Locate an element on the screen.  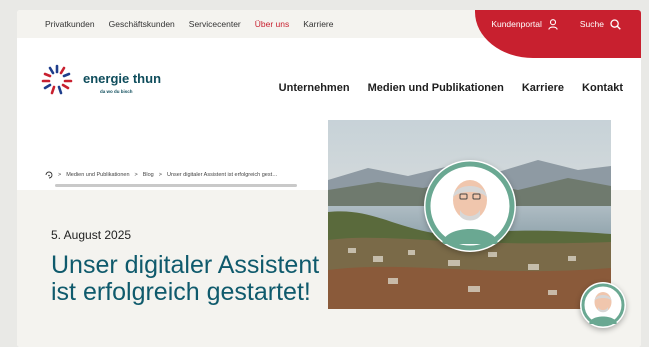
assistant-avatar-icon is located at coordinates (470, 206).